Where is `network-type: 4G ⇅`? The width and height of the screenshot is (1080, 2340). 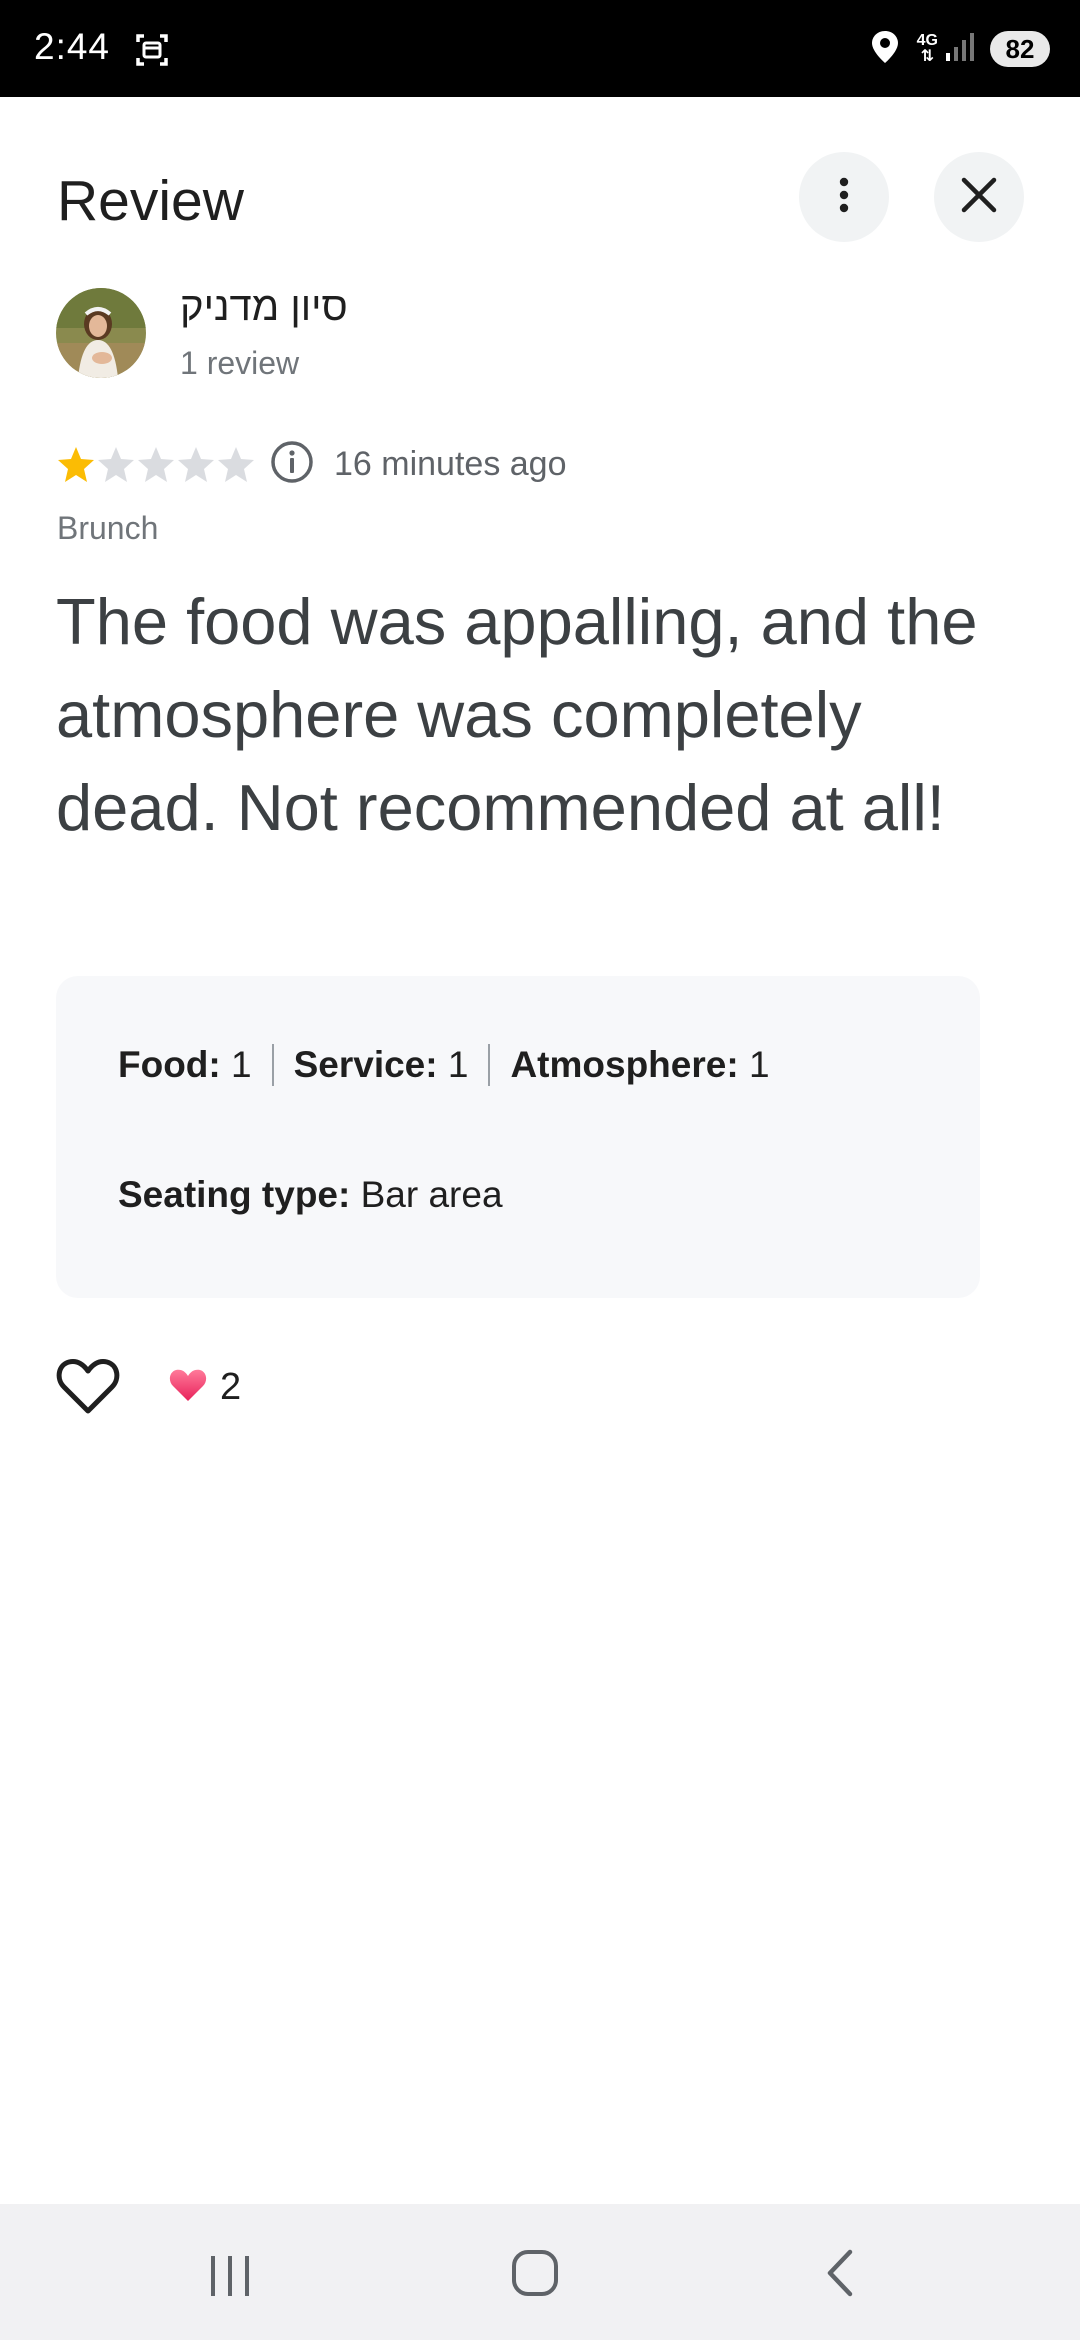
network-type: 4G ⇅ is located at coordinates (927, 49).